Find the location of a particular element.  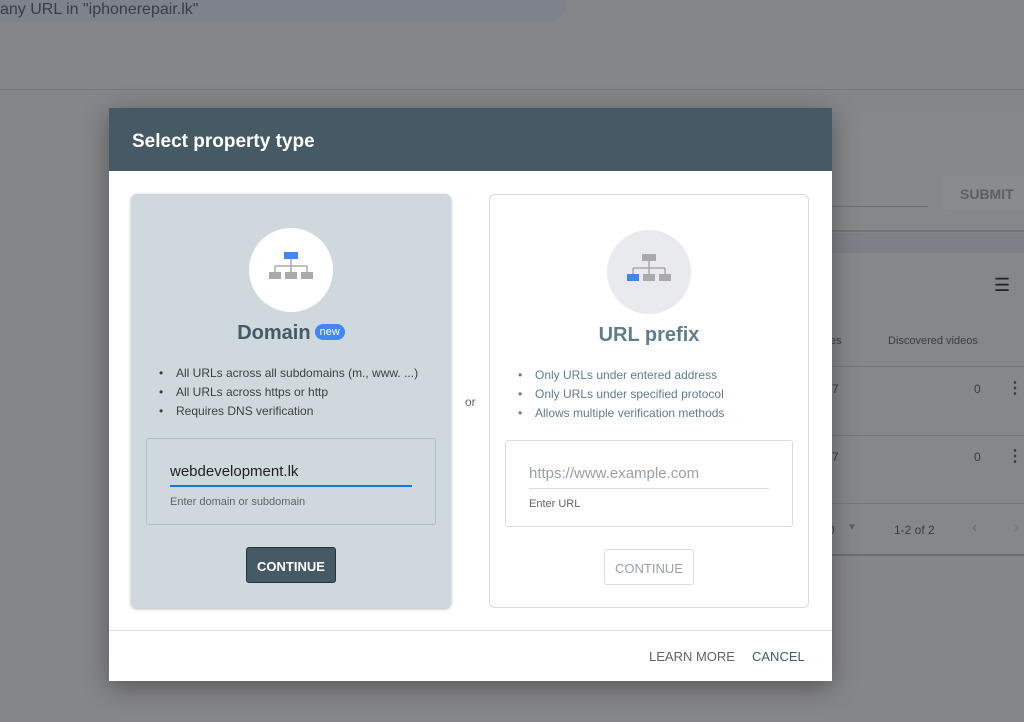

filter-icon: ☰ is located at coordinates (1002, 285).